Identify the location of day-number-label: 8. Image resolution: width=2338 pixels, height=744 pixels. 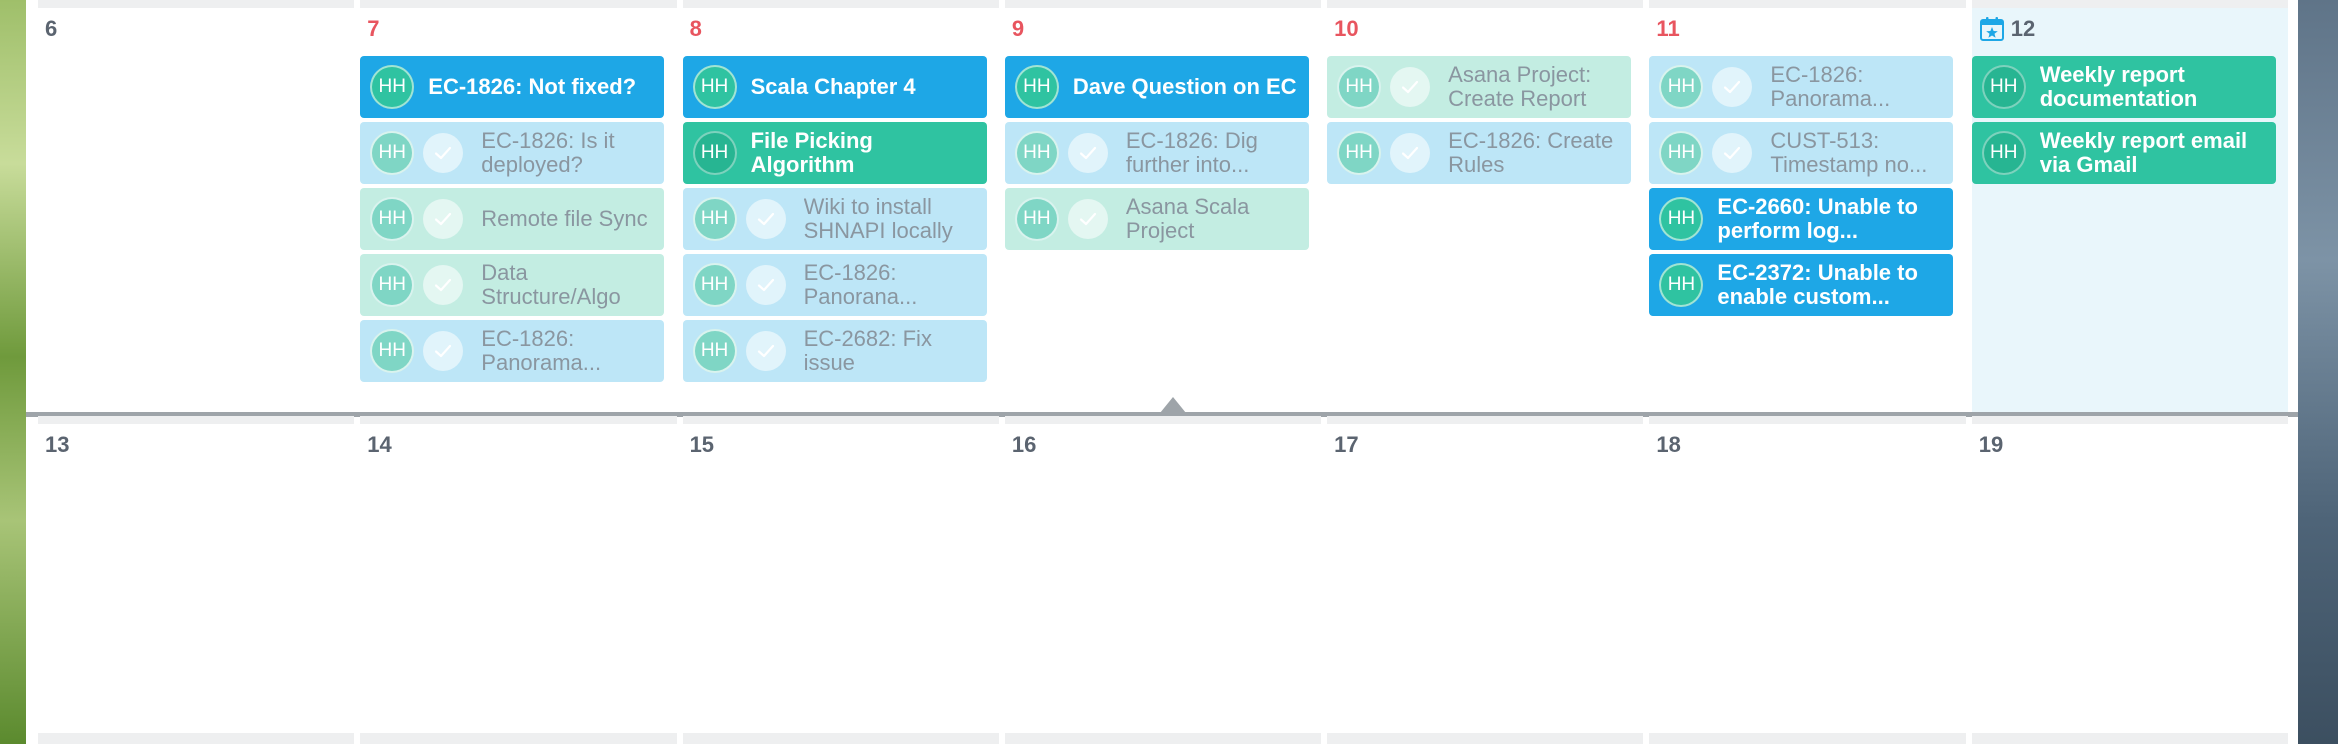
(695, 28).